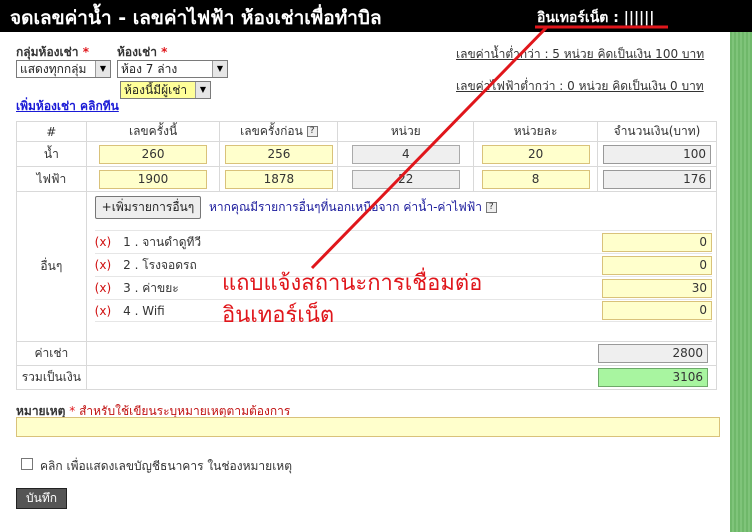 This screenshot has width=752, height=532. I want to click on row-label: รวมเป็นเงิน, so click(51, 377).